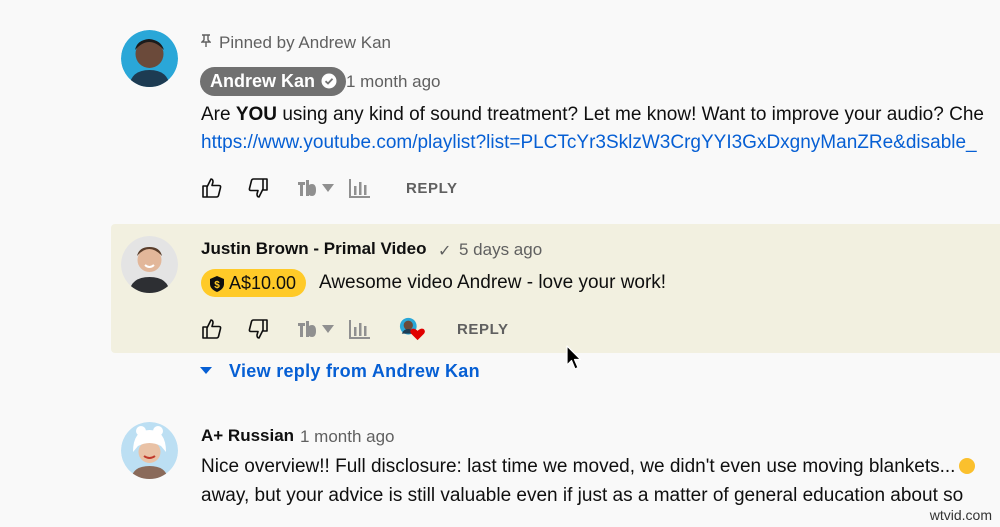 This screenshot has width=1000, height=527. I want to click on pinned-label: Pinned by Andrew Kan, so click(296, 43).